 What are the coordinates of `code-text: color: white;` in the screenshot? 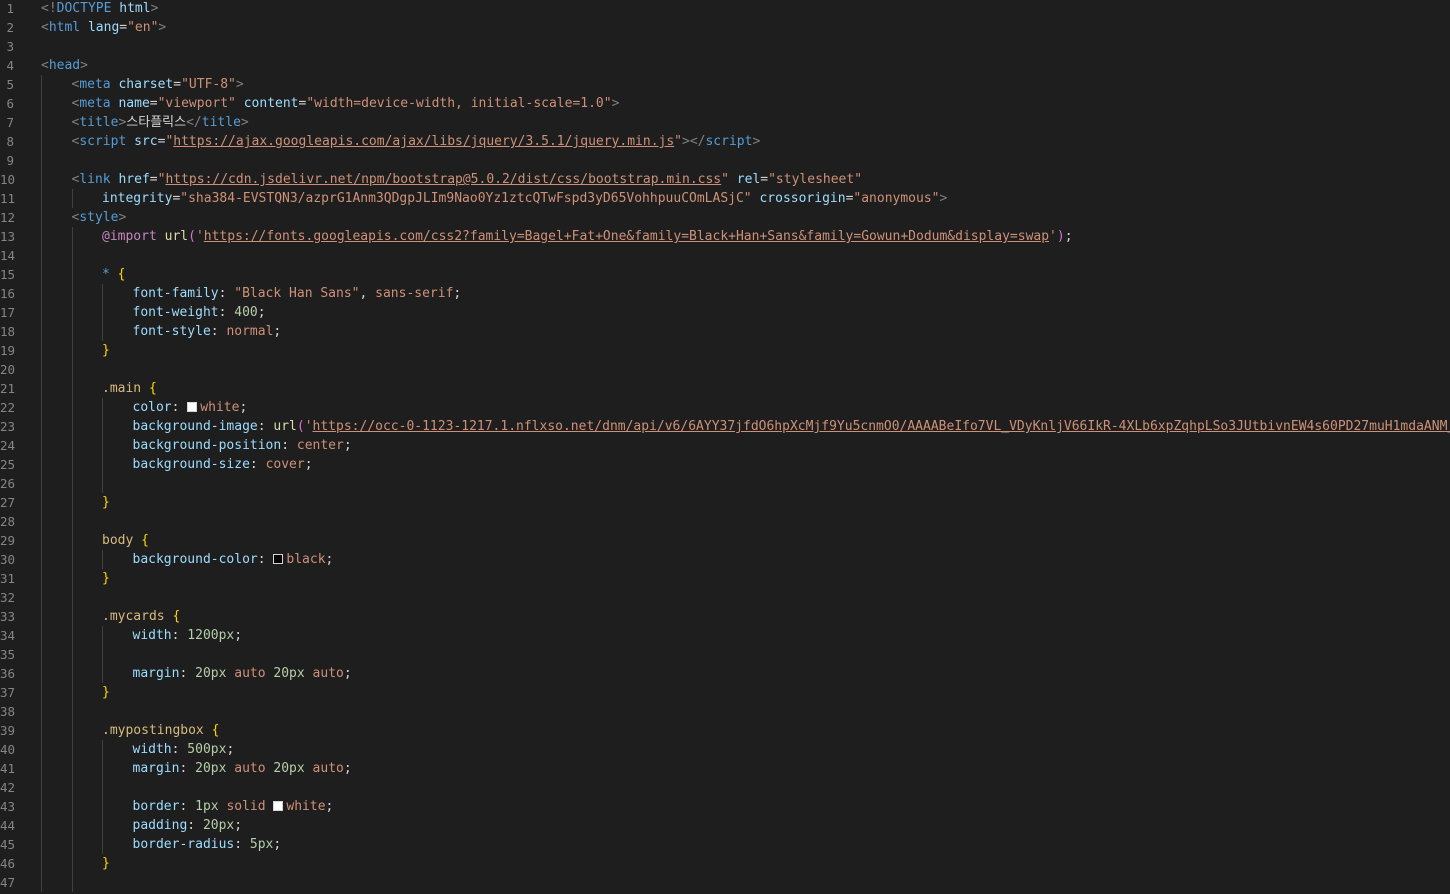 It's located at (190, 407).